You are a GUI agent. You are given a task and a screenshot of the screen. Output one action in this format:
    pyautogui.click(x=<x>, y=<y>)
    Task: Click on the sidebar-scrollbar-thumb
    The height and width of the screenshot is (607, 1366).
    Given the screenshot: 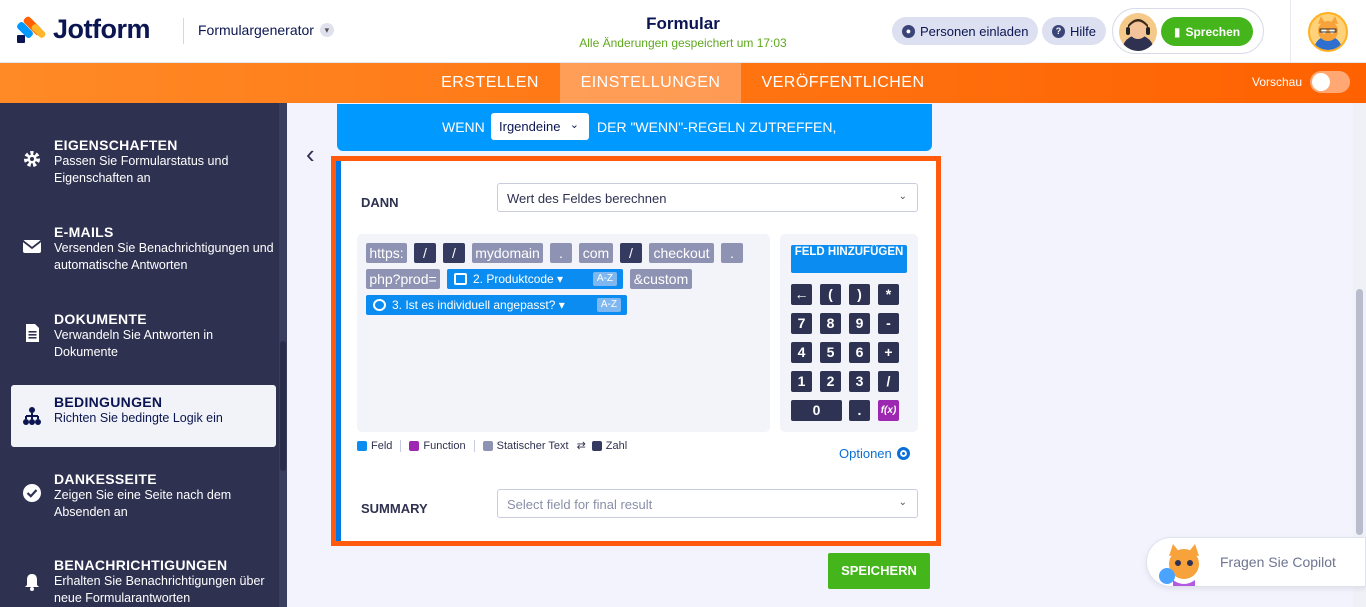 What is the action you would take?
    pyautogui.click(x=283, y=406)
    